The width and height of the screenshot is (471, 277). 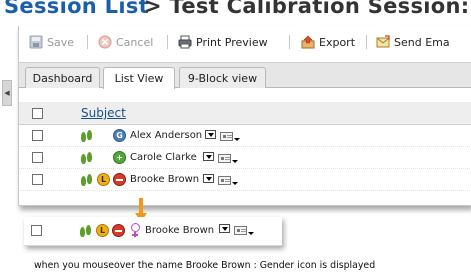 I want to click on cancel-label: Cancel, so click(x=135, y=42).